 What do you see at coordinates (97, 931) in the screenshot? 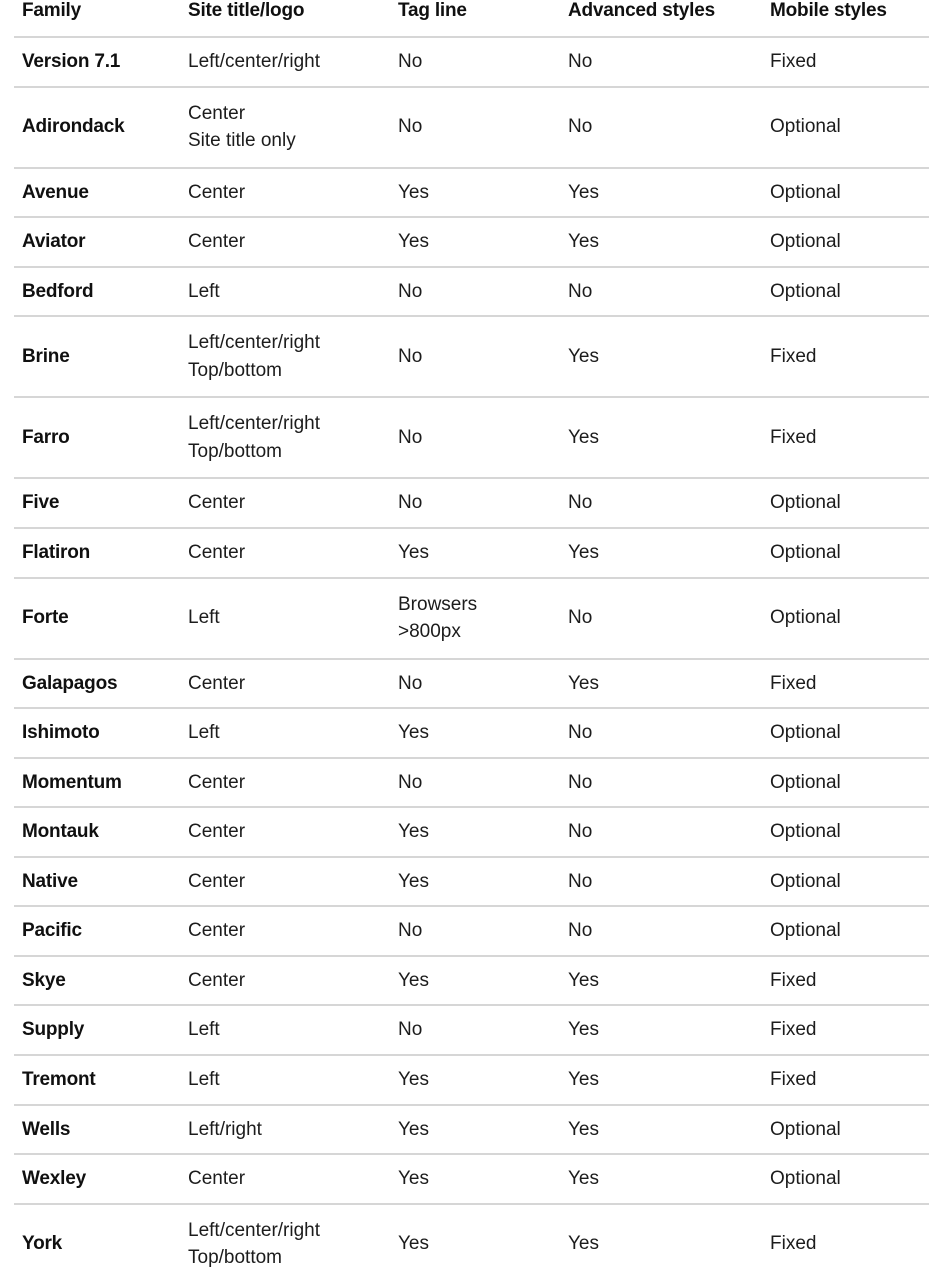
I see `cell-family: Pacific` at bounding box center [97, 931].